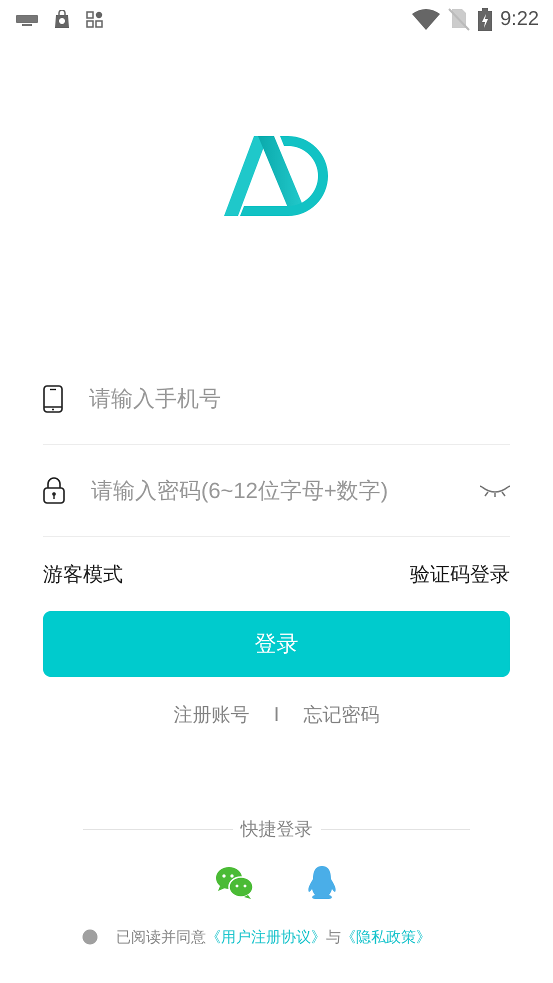  Describe the element at coordinates (386, 937) in the screenshot. I see `privacy-link: 《隐私政策》` at that location.